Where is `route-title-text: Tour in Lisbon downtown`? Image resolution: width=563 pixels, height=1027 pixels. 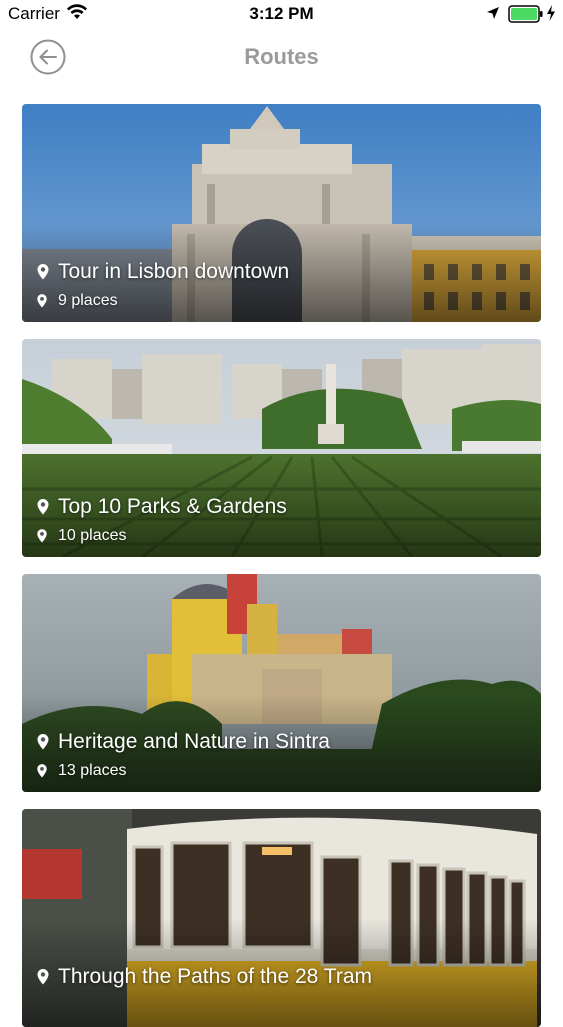
route-title-text: Tour in Lisbon downtown is located at coordinates (174, 271).